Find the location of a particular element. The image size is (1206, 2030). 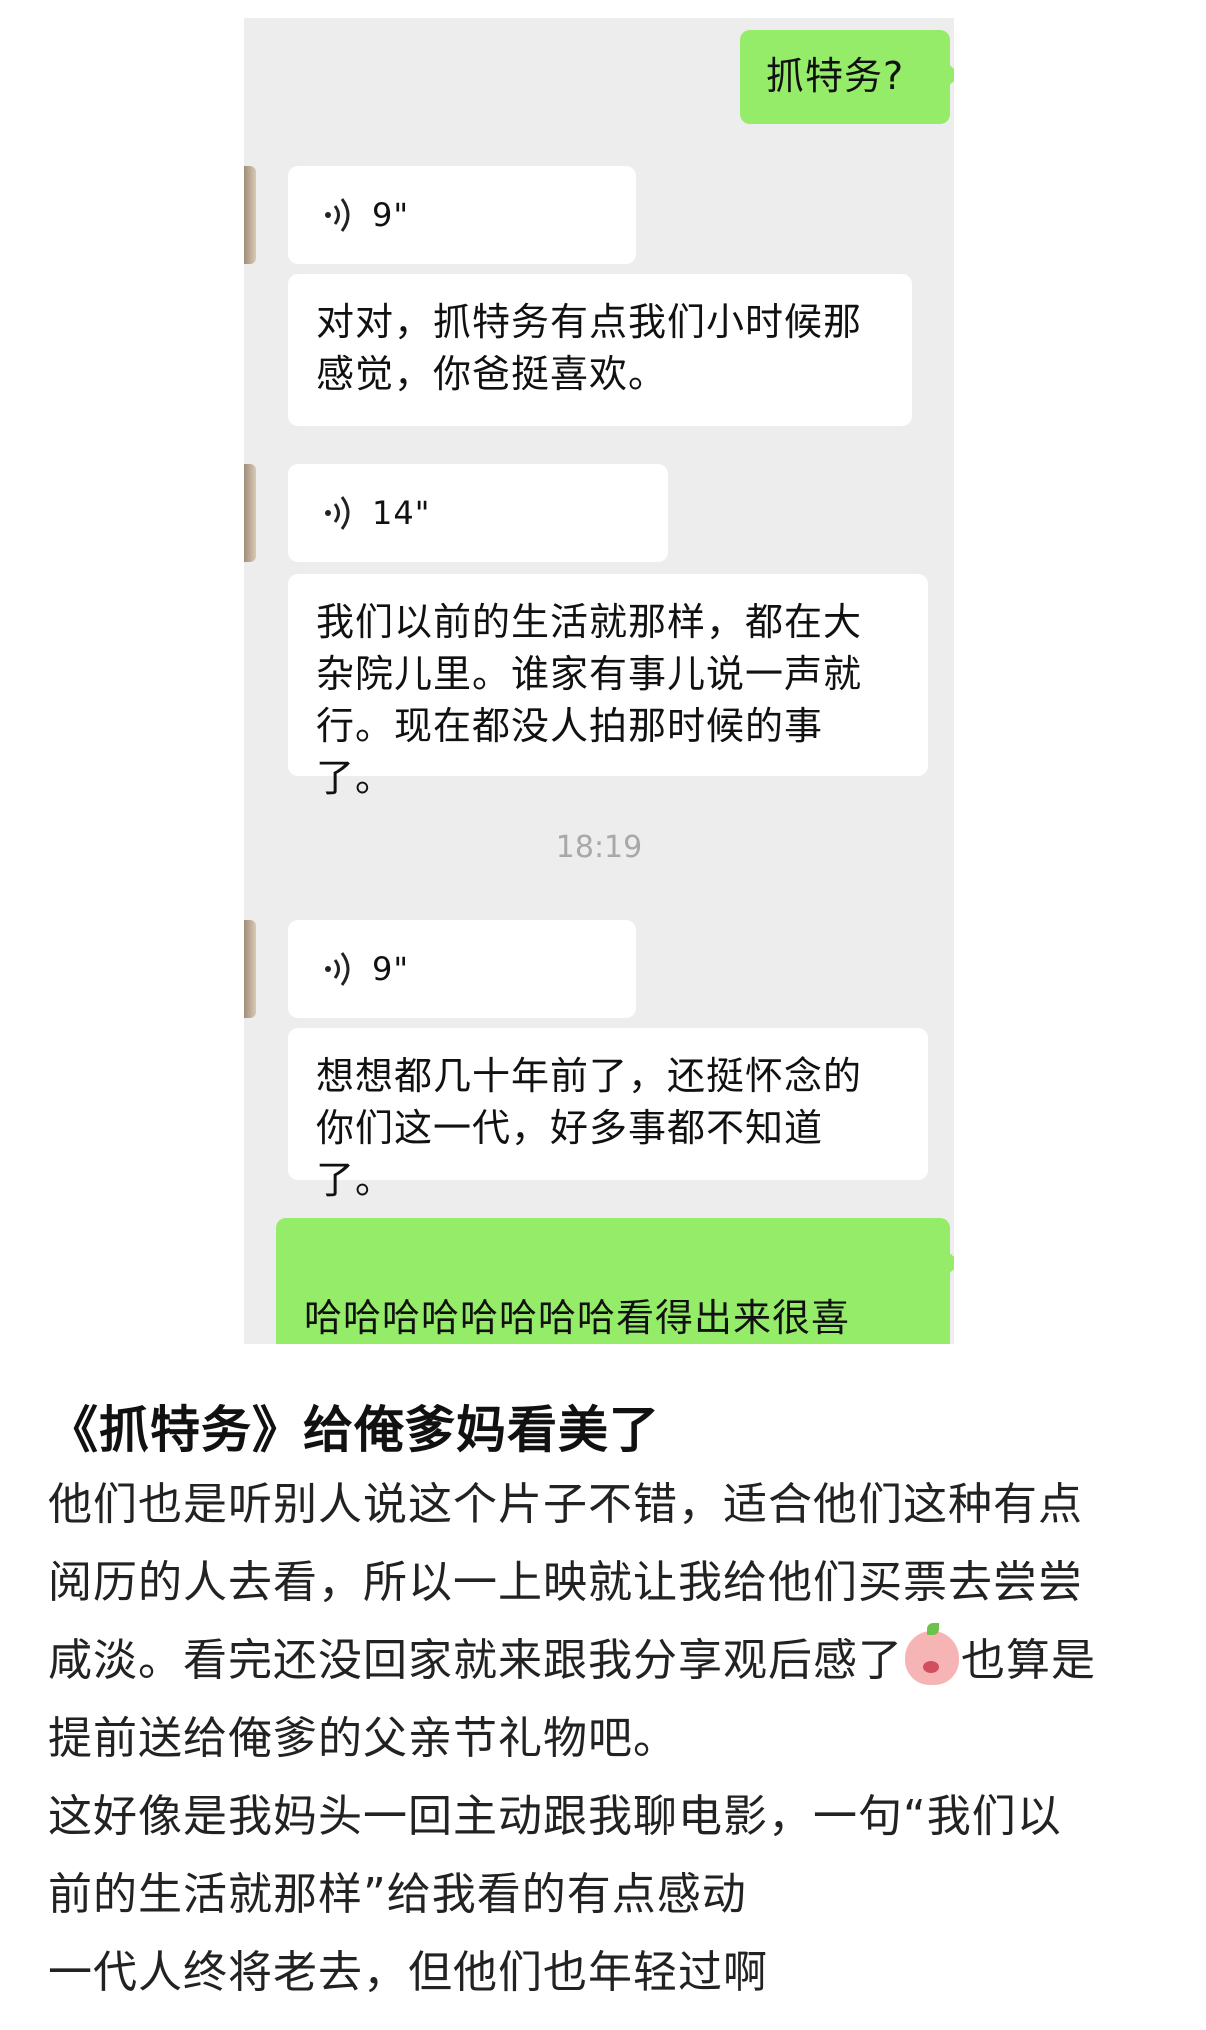

post-line: 他们也是听别人说这个片子不错，适合他们这种有点 is located at coordinates (565, 1504).